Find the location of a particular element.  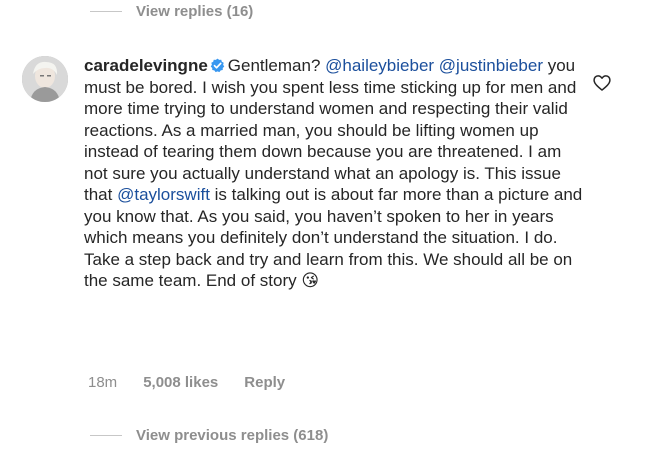

view-replies-button: View replies (16) is located at coordinates (171, 11).